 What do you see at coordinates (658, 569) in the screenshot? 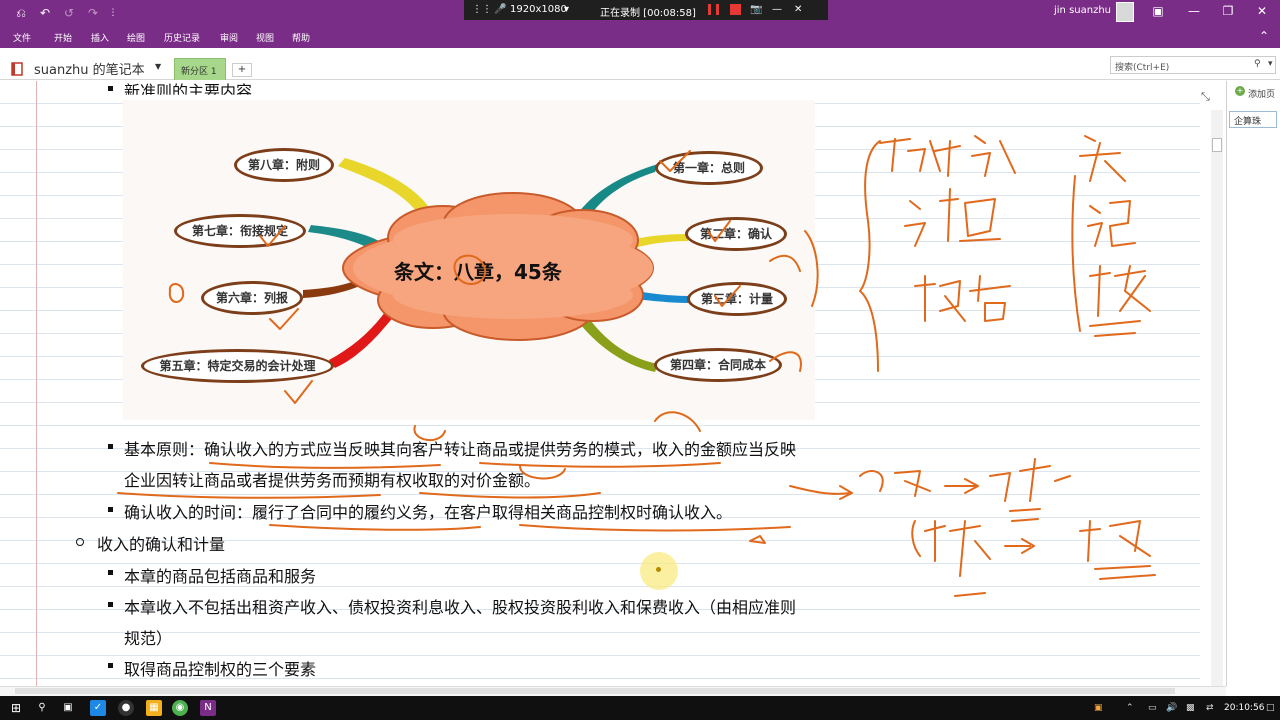
I see `mouse-cursor` at bounding box center [658, 569].